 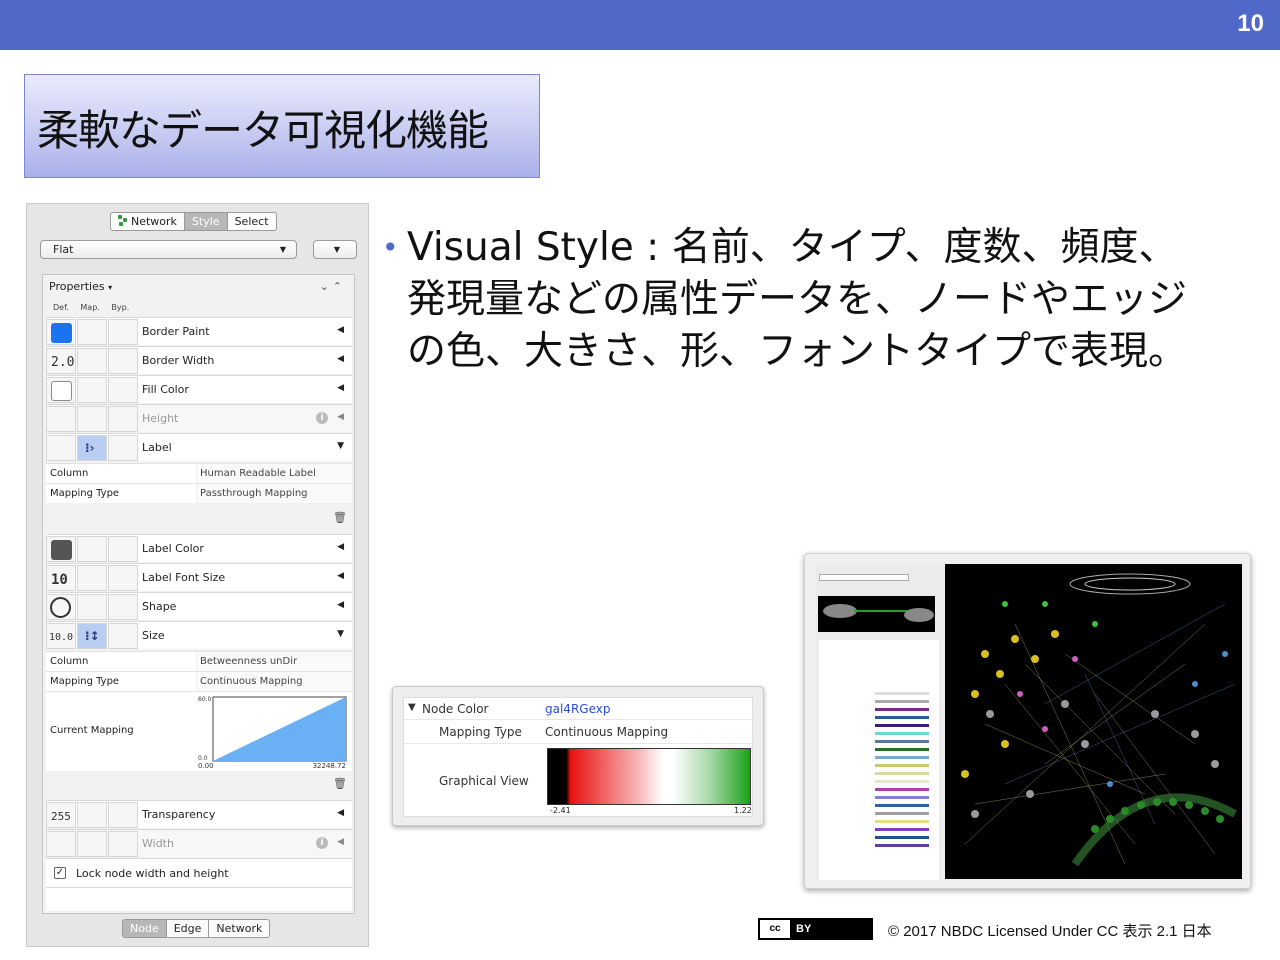 What do you see at coordinates (110, 287) in the screenshot?
I see `properties-dropdown-icon: ▾` at bounding box center [110, 287].